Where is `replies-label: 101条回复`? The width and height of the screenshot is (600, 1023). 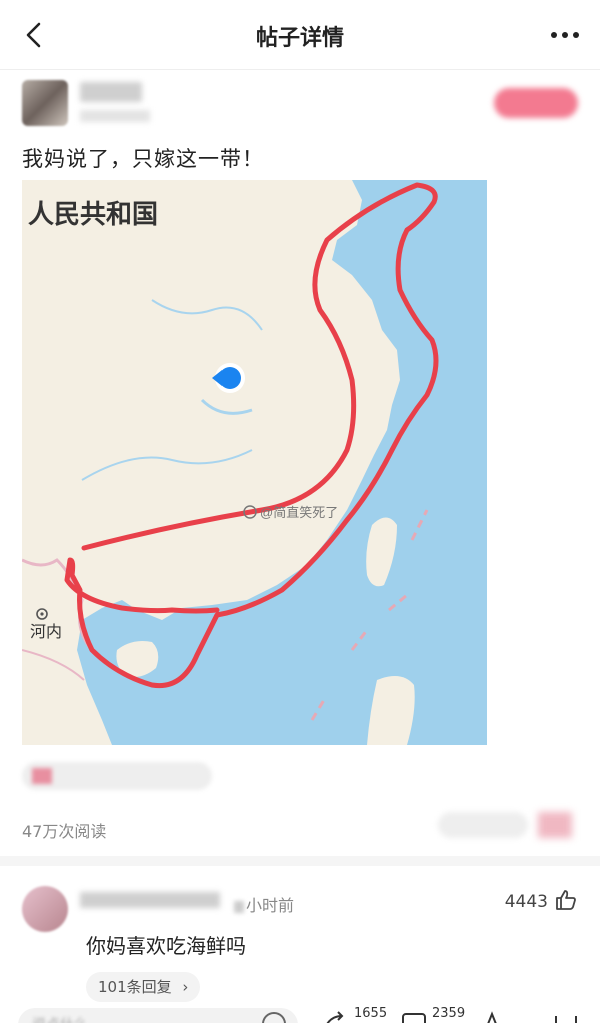 replies-label: 101条回复 is located at coordinates (135, 987).